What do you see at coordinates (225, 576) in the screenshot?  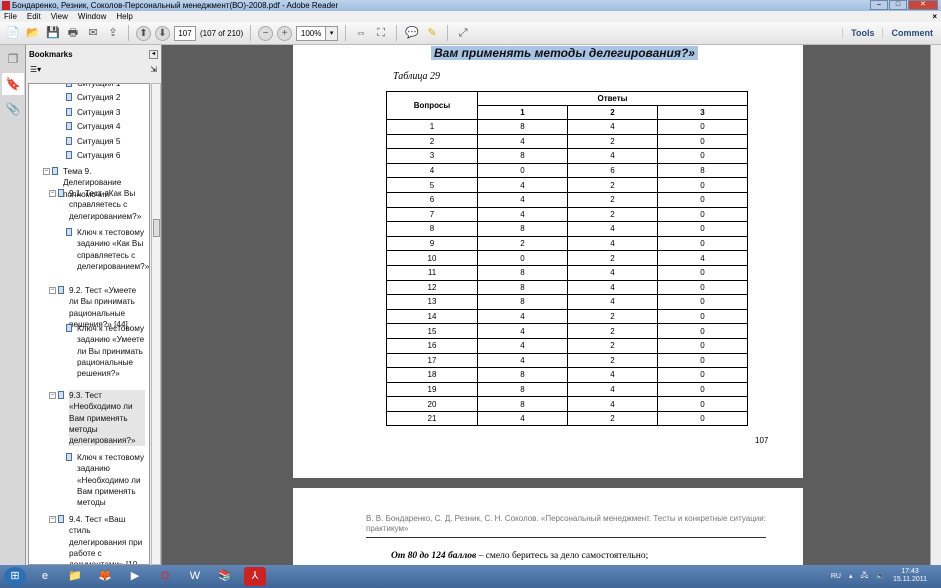 I see `winrar-icon: 📚` at bounding box center [225, 576].